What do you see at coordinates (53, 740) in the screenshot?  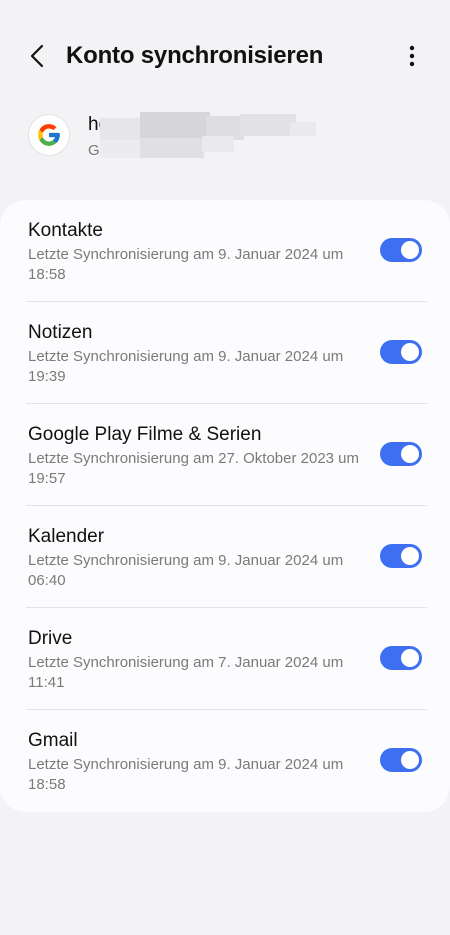 I see `sync-item-title: Gmail` at bounding box center [53, 740].